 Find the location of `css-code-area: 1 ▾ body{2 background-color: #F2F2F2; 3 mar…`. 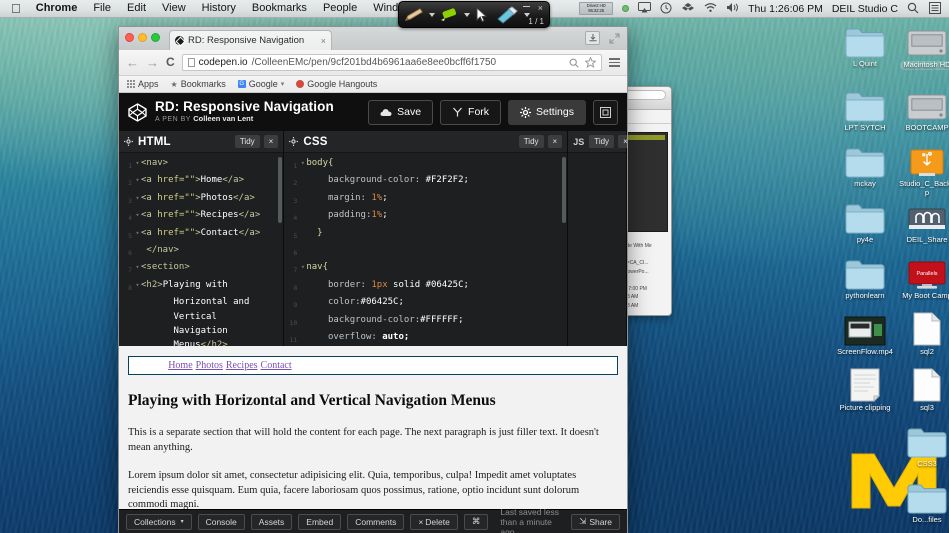

css-code-area: 1 ▾ body{2 background-color: #F2F2F2; 3 mar… is located at coordinates (426, 249).